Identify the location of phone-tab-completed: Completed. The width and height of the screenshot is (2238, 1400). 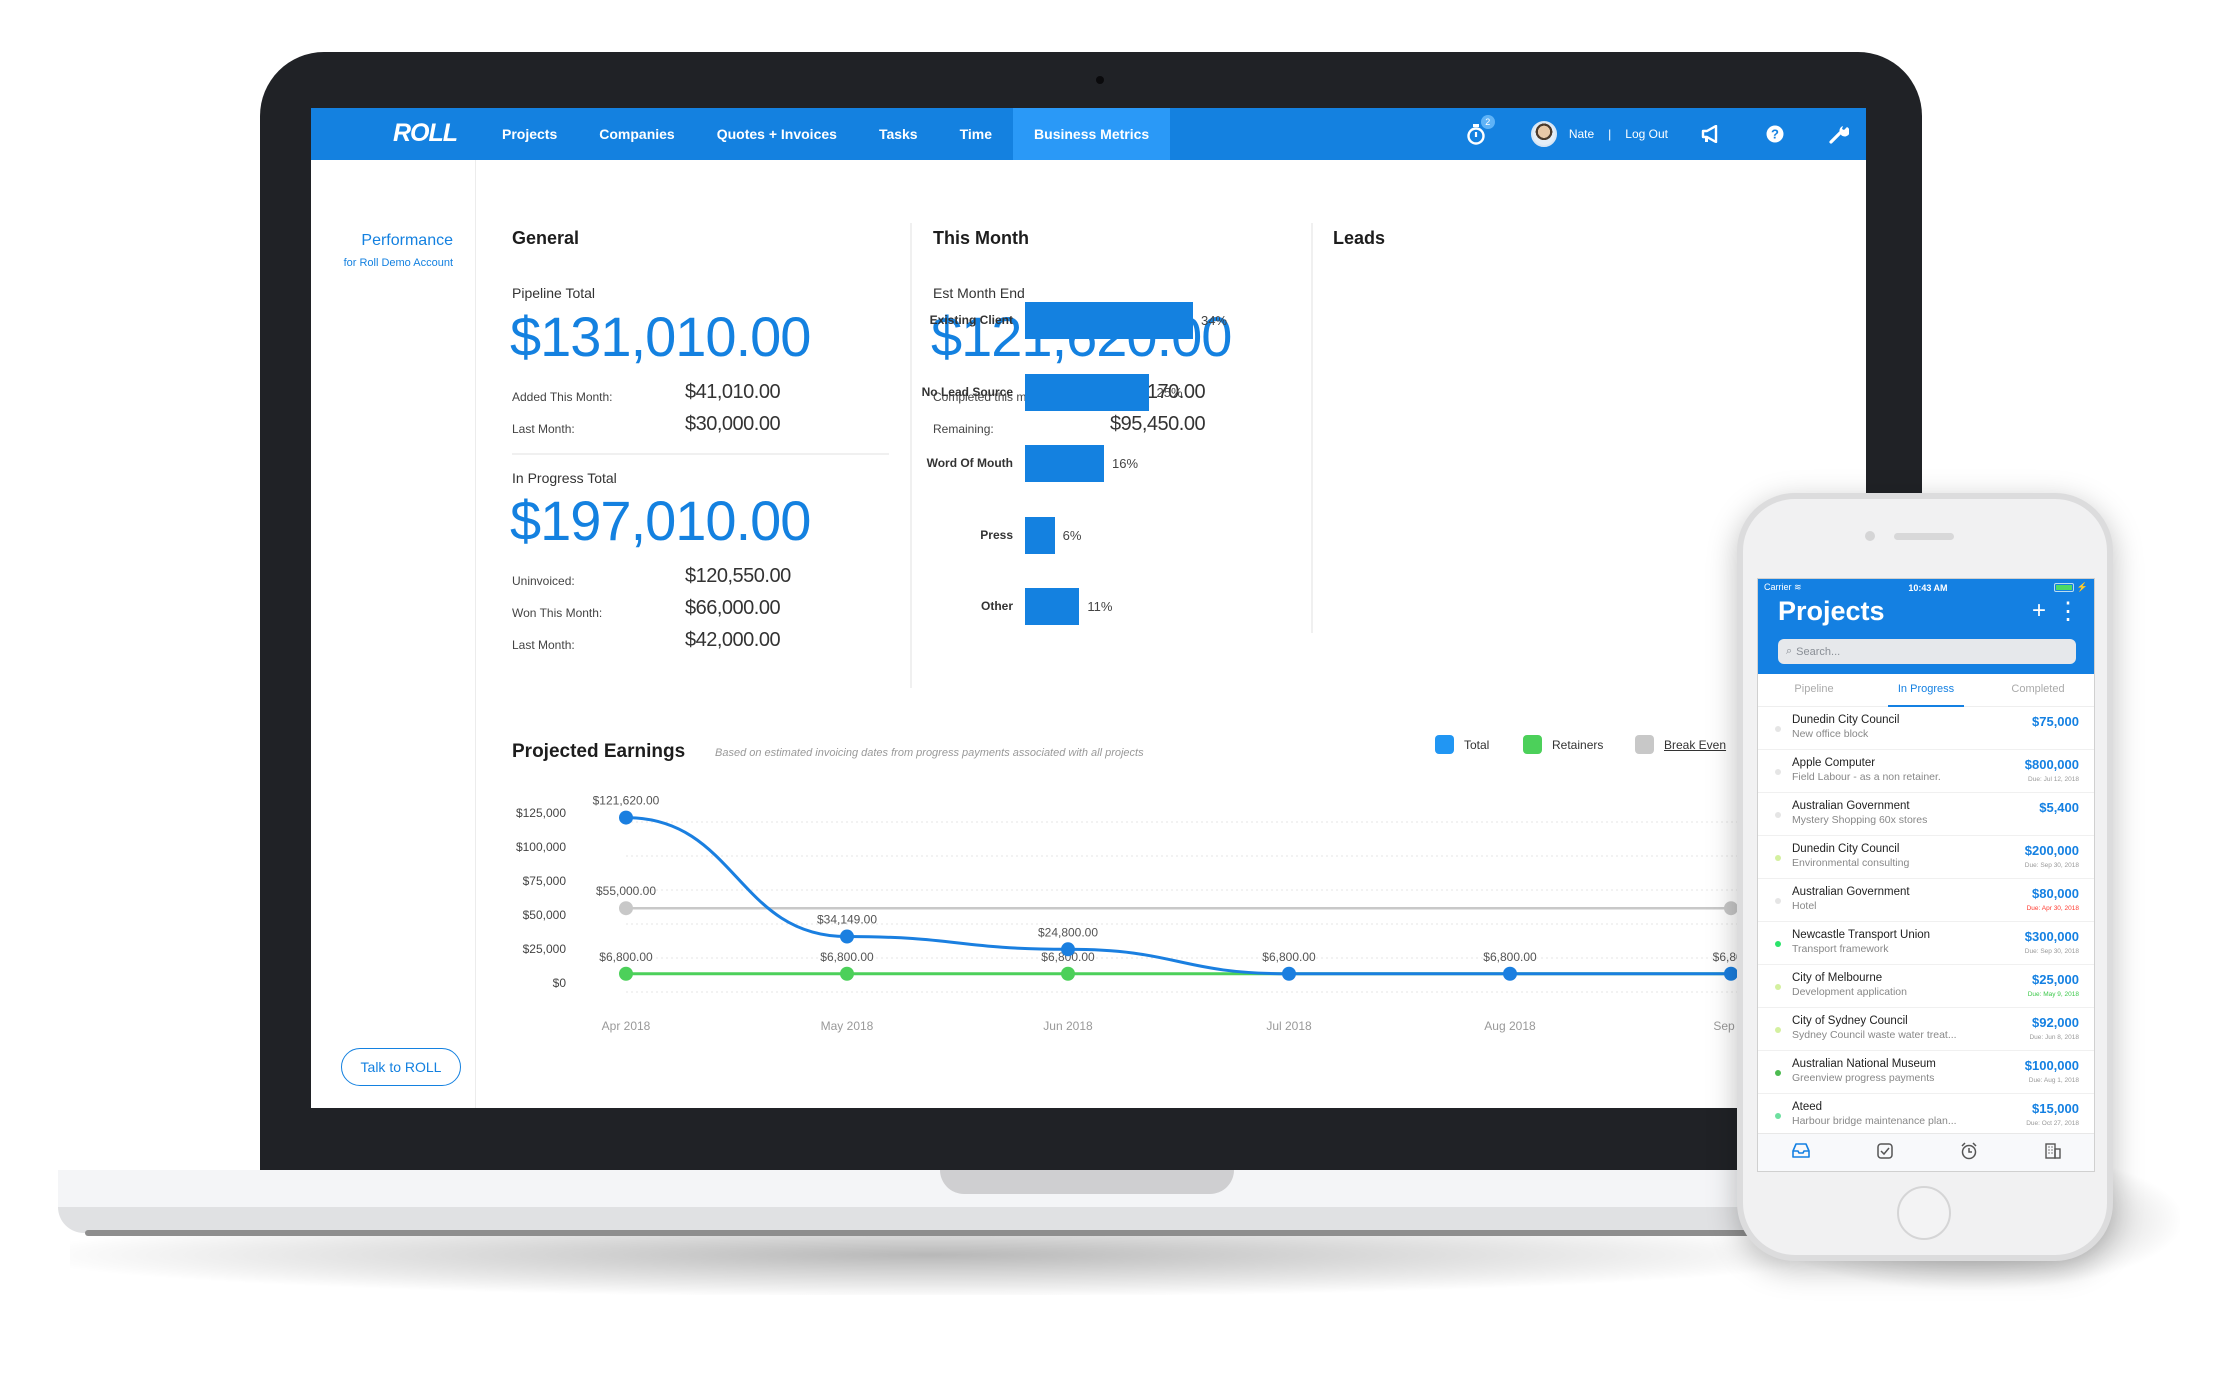
(2038, 690).